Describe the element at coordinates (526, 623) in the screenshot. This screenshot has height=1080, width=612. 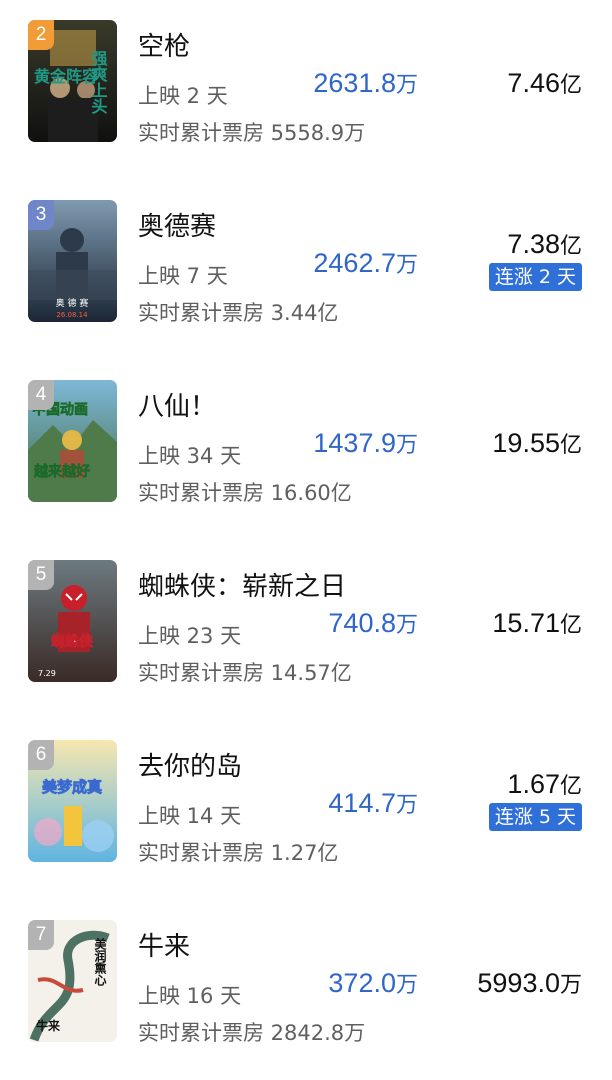
I see `cumulative-value: 15.71` at that location.